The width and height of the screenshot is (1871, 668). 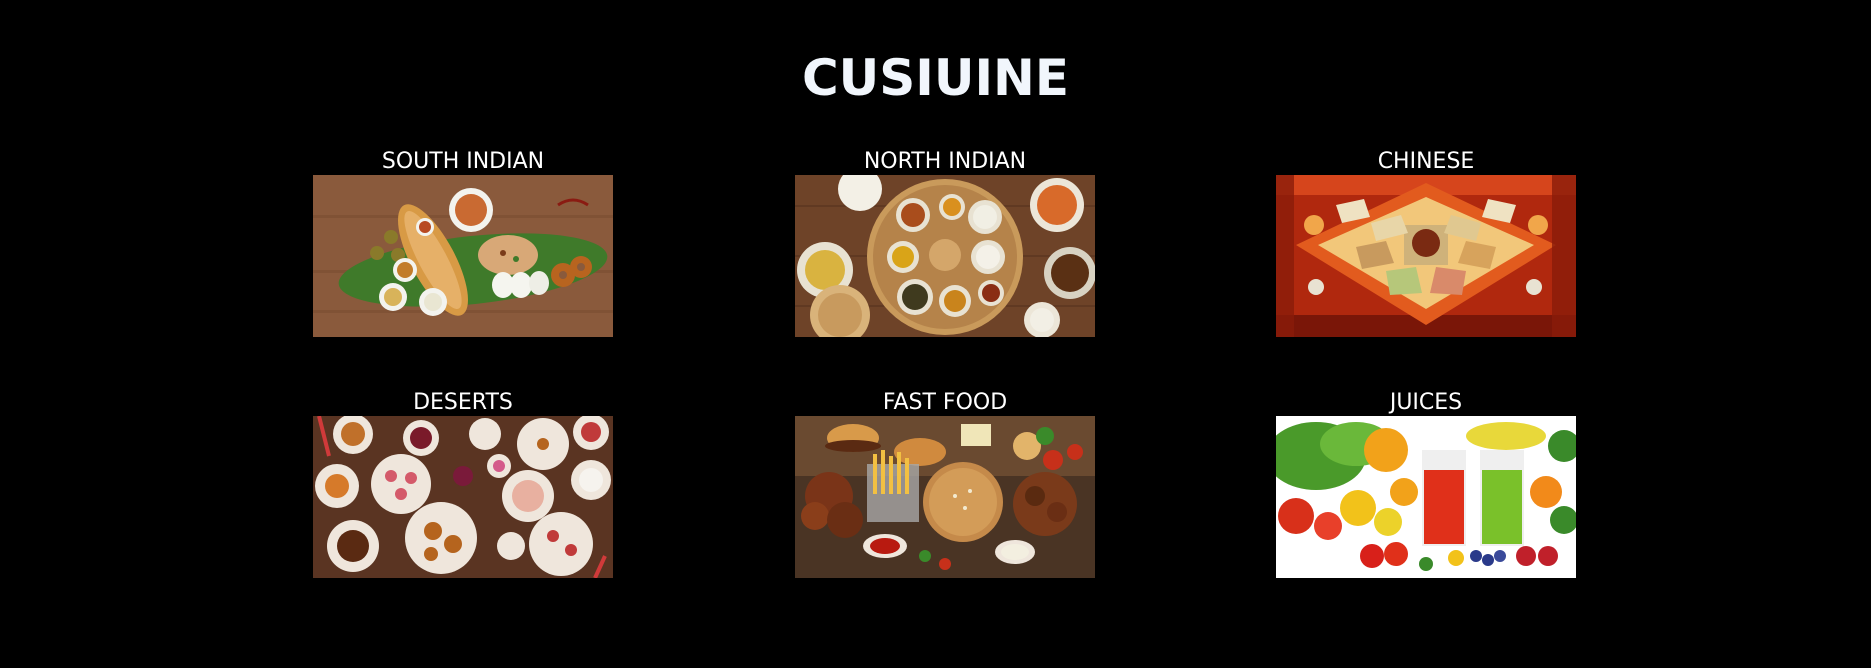 What do you see at coordinates (463, 161) in the screenshot?
I see `cuisine-label: SOUTH INDIAN` at bounding box center [463, 161].